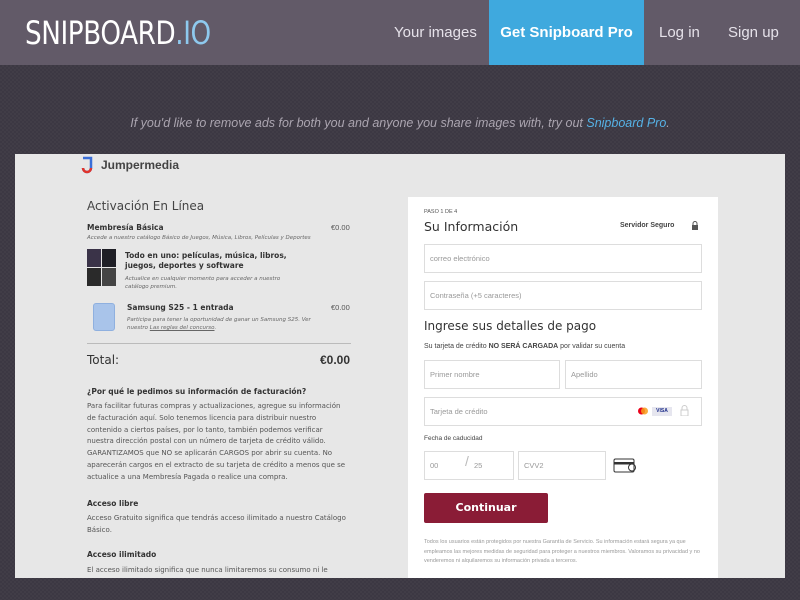 The image size is (800, 600). What do you see at coordinates (624, 465) in the screenshot?
I see `cvv-card-icon` at bounding box center [624, 465].